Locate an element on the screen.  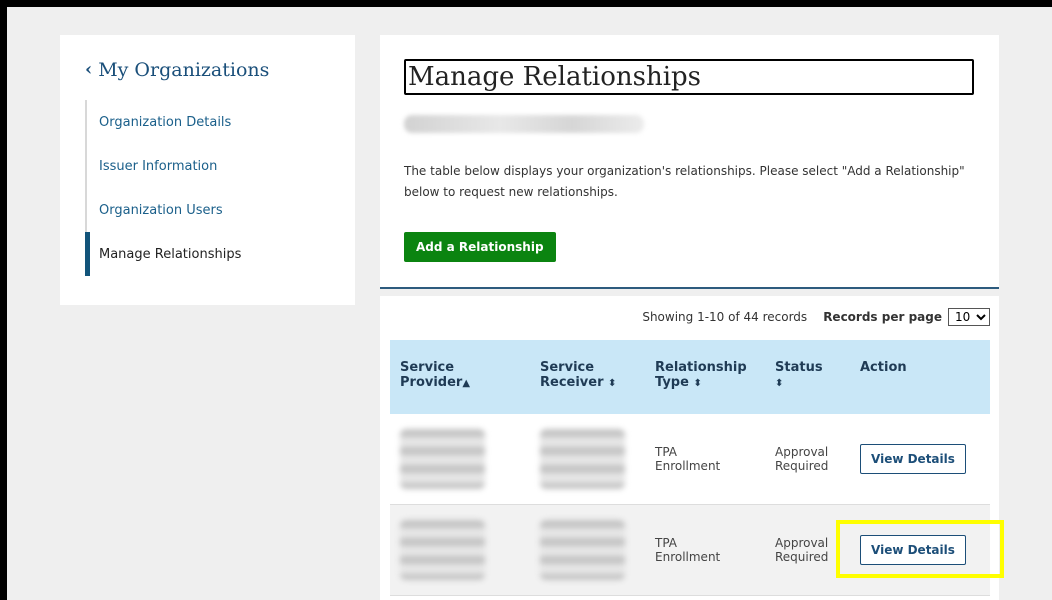
column-header-label: Provider is located at coordinates (431, 382).